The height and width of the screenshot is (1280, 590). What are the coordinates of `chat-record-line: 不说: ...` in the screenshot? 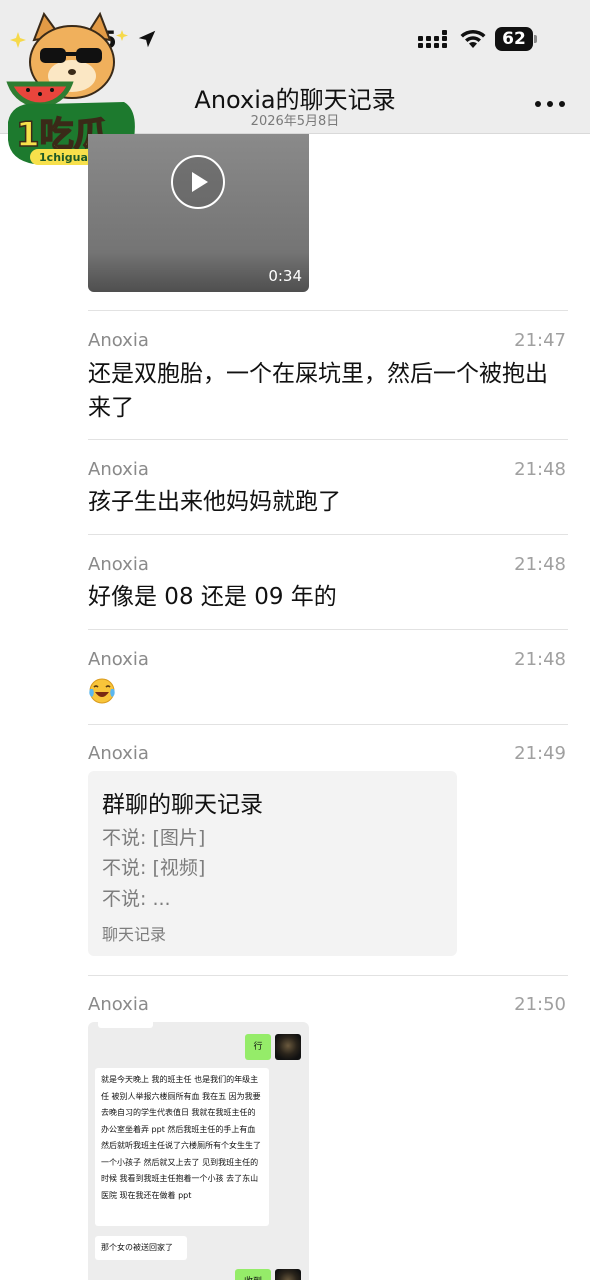 It's located at (136, 899).